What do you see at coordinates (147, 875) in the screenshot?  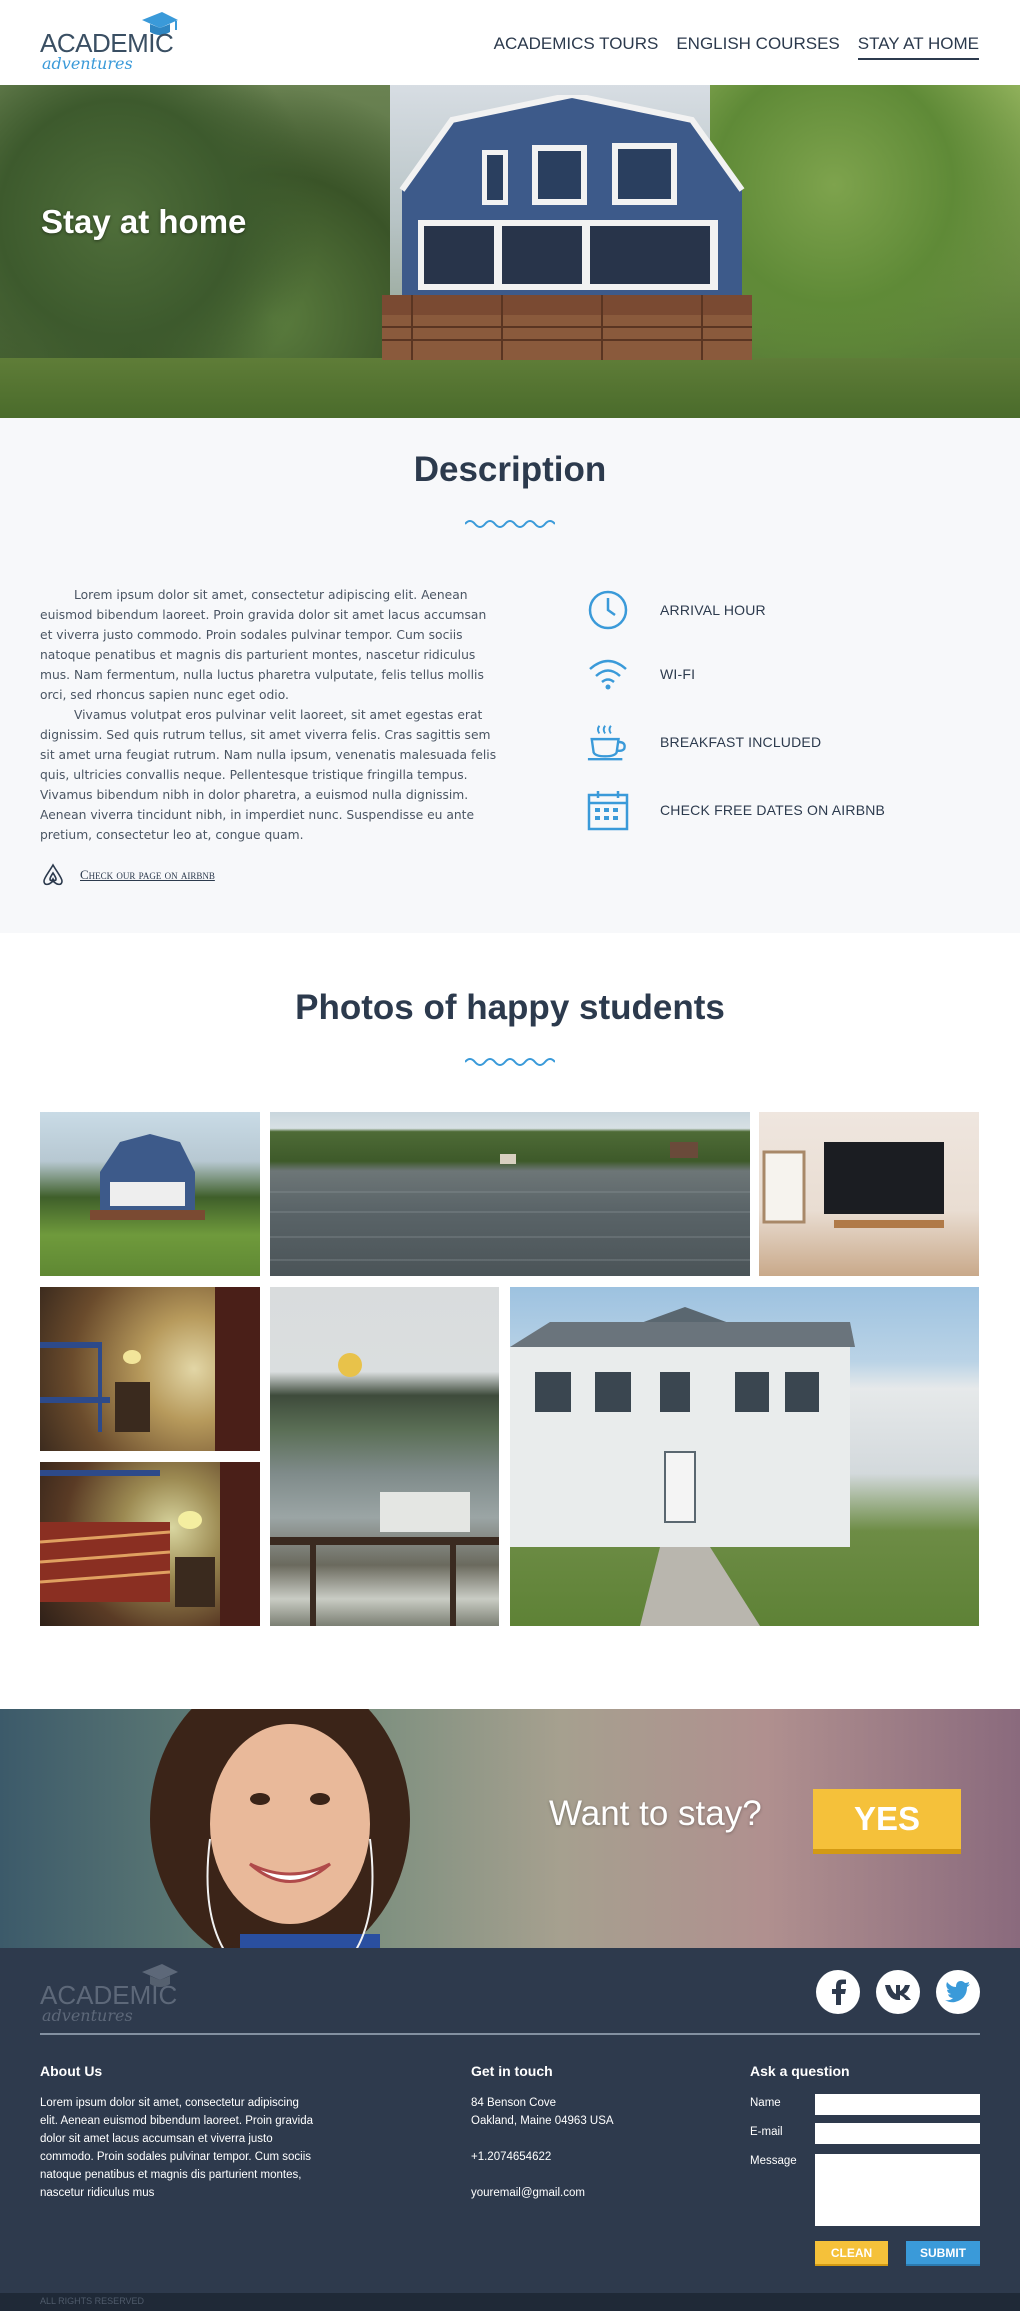 I see `airbnb-page-link: Check our page on airbnb` at bounding box center [147, 875].